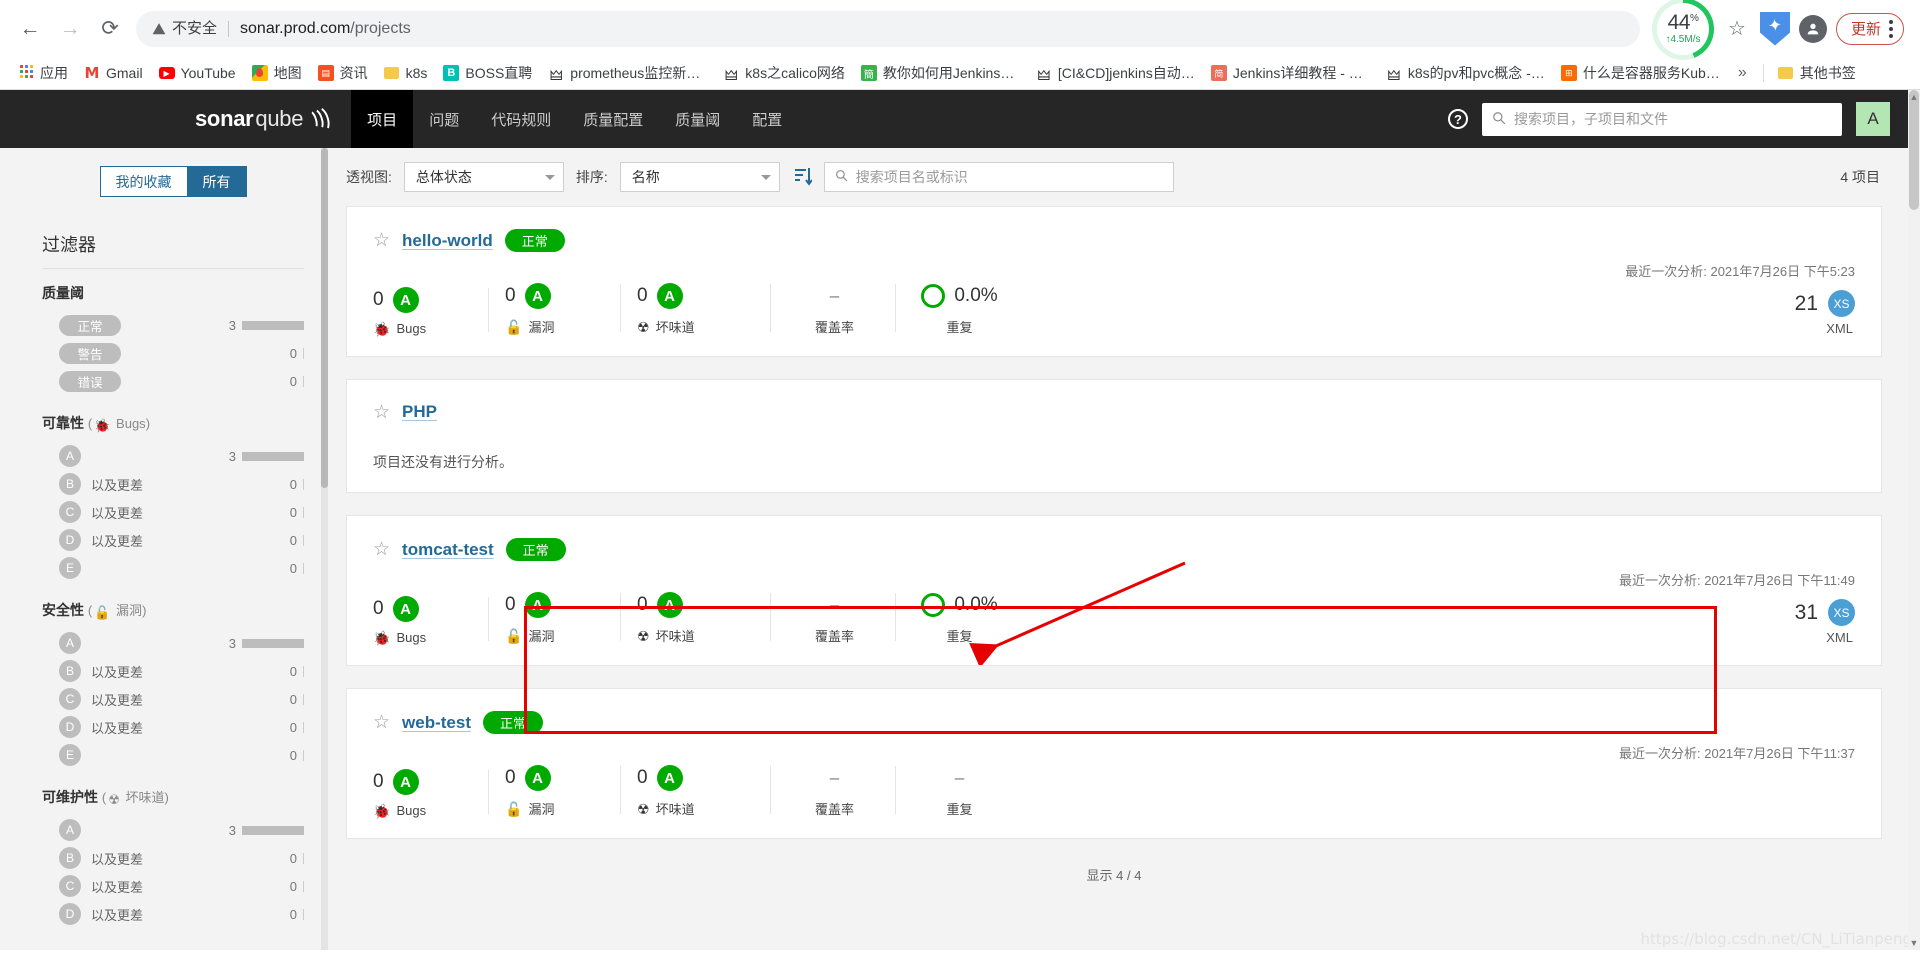 This screenshot has width=1920, height=955. What do you see at coordinates (784, 73) in the screenshot?
I see `bookmark-calico: 🜲 k8s之calico网络` at bounding box center [784, 73].